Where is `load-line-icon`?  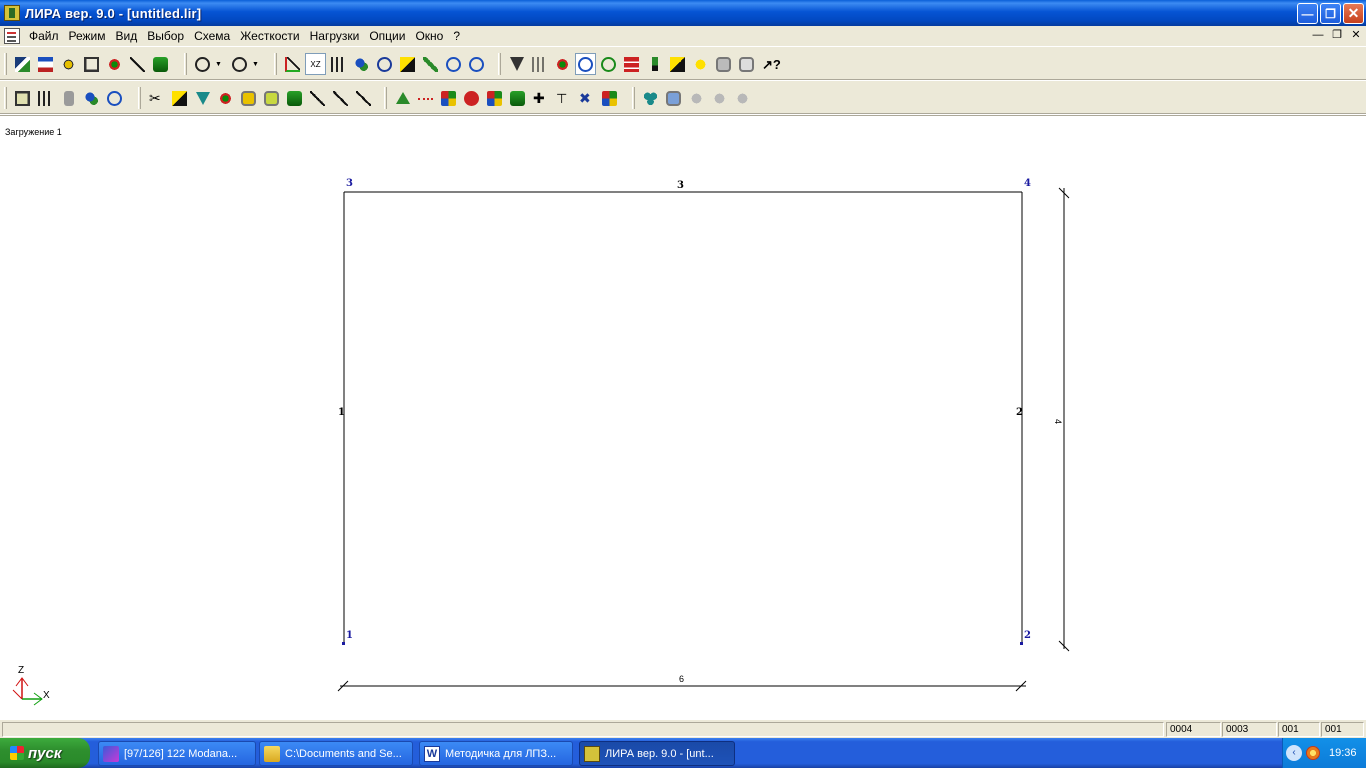
load-line-icon is located at coordinates (425, 98).